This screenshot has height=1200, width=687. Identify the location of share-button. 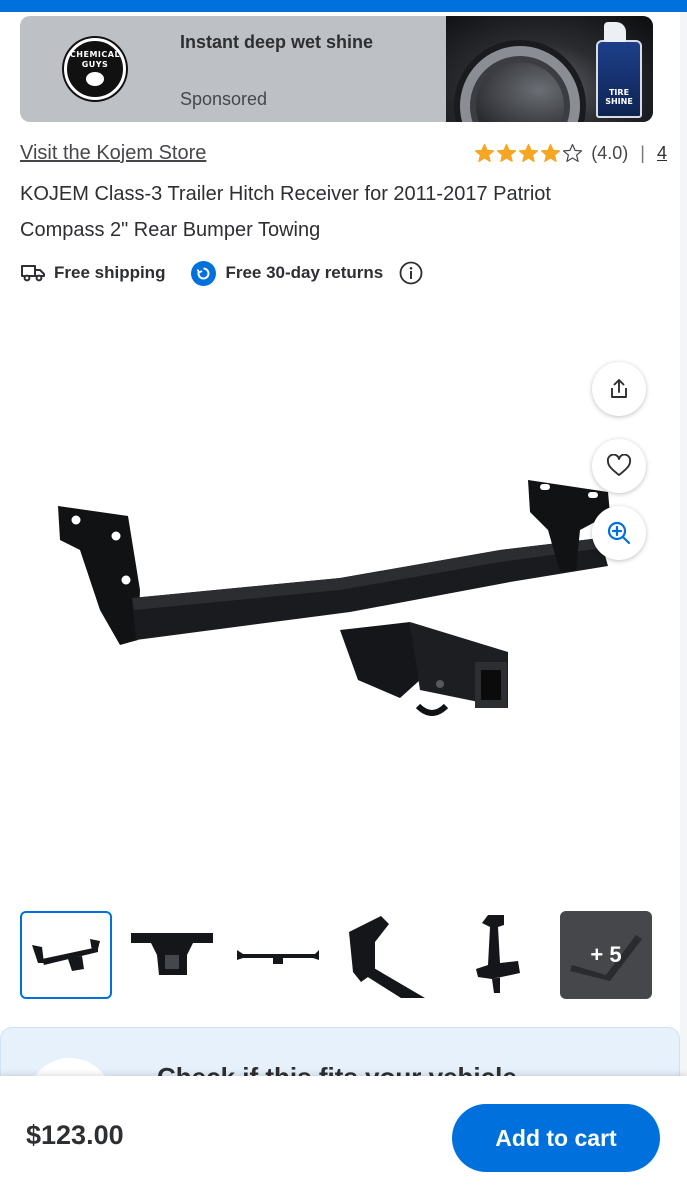
(619, 389).